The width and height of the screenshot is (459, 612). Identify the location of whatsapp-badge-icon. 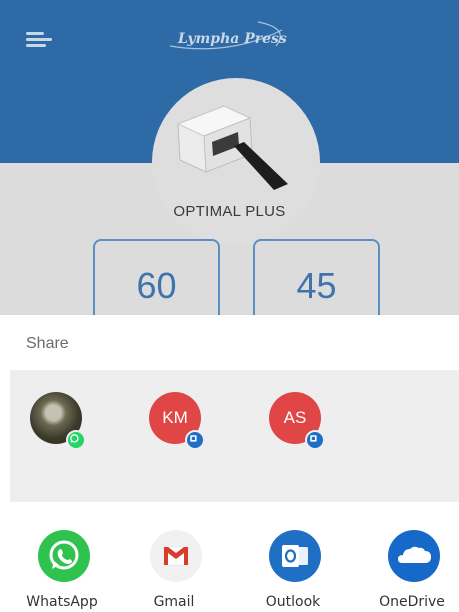
(76, 440).